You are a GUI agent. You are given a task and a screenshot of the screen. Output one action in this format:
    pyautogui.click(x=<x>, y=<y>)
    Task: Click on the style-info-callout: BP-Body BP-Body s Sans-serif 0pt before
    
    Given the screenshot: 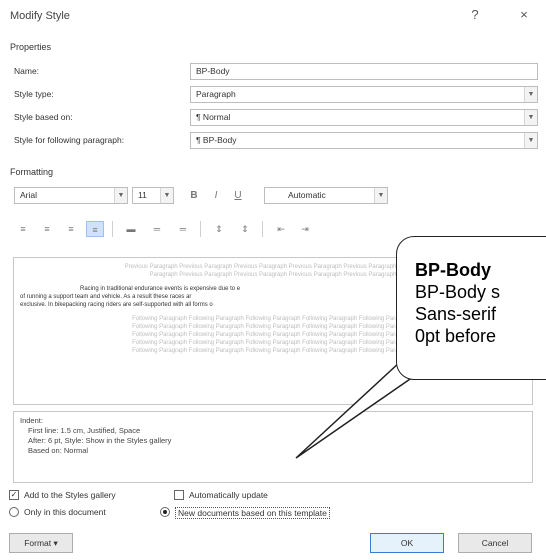 What is the action you would take?
    pyautogui.click(x=471, y=308)
    